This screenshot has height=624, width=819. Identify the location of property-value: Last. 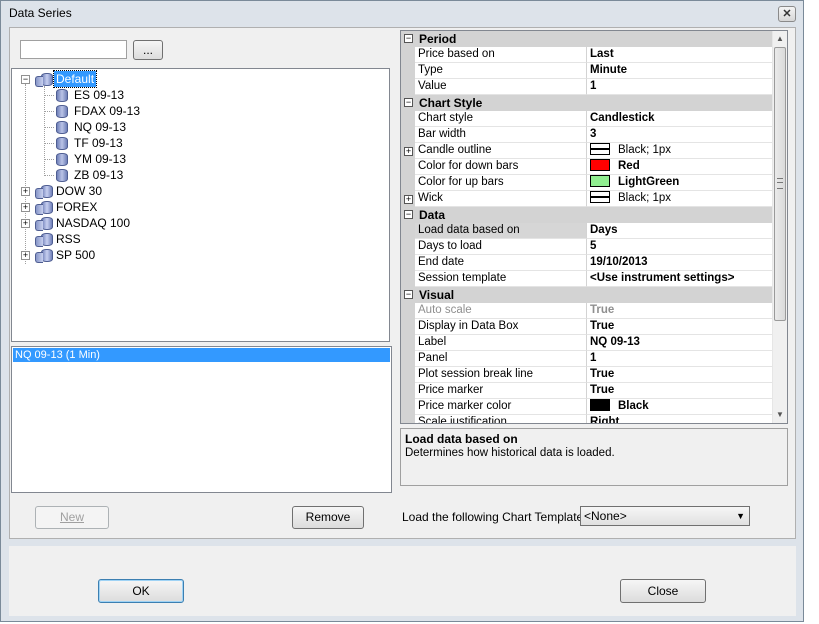
(679, 55).